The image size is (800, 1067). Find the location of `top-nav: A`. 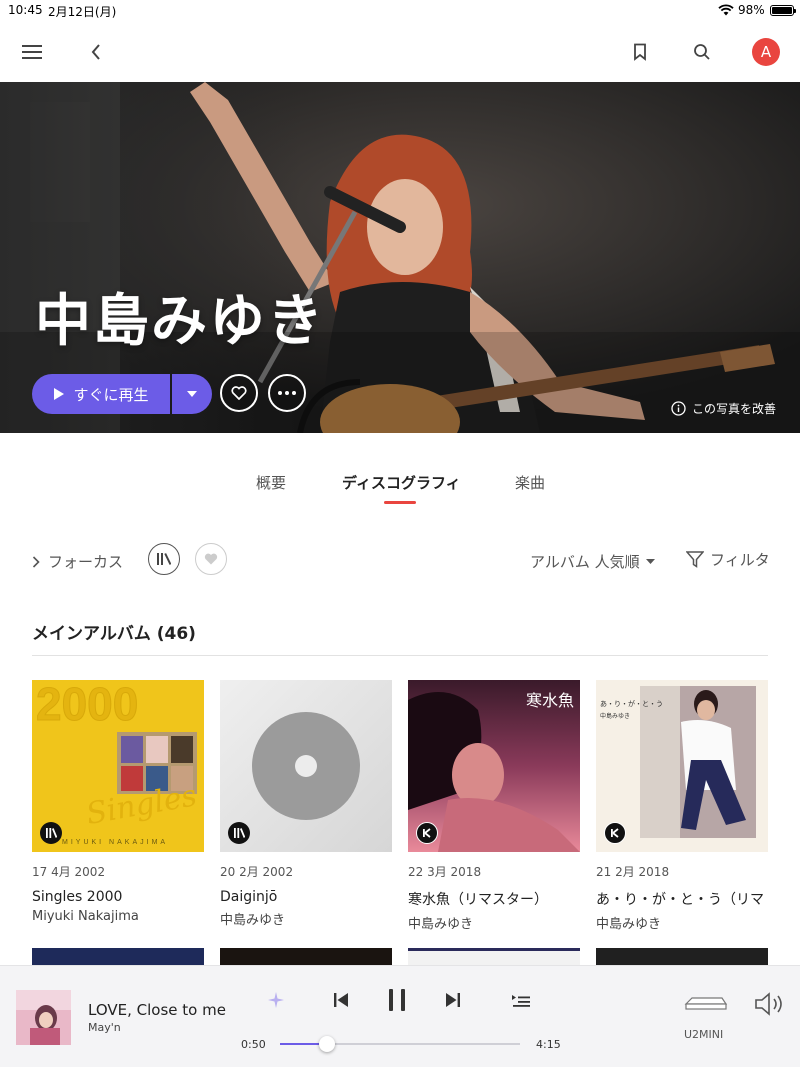

top-nav: A is located at coordinates (400, 52).